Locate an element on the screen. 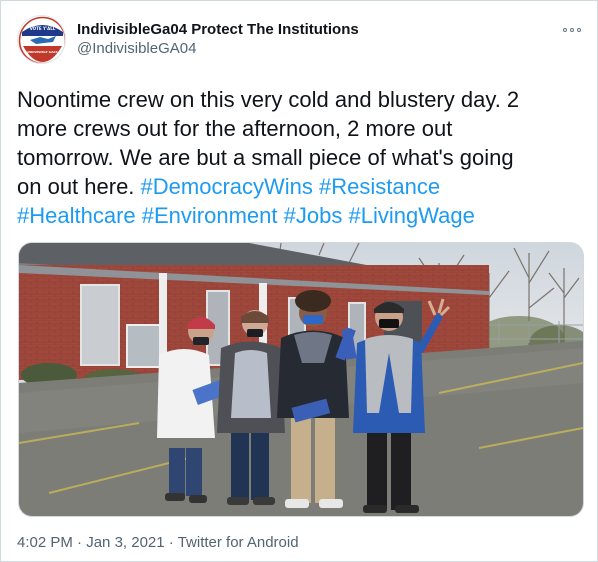 The image size is (598, 562). tweet-date: Jan 3, 2021 is located at coordinates (125, 542).